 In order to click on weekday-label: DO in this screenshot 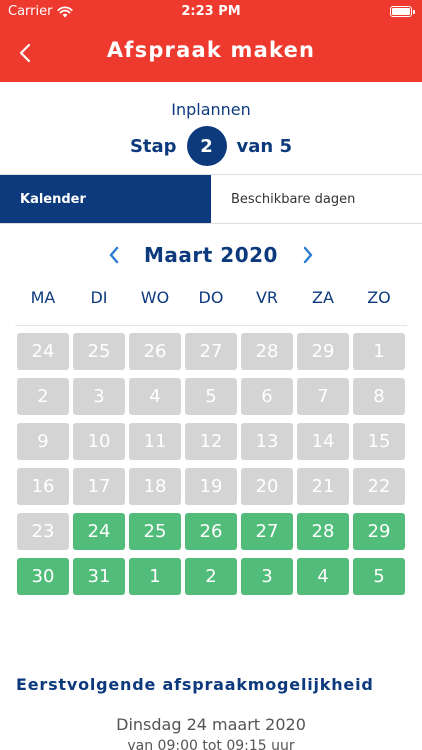, I will do `click(211, 297)`.